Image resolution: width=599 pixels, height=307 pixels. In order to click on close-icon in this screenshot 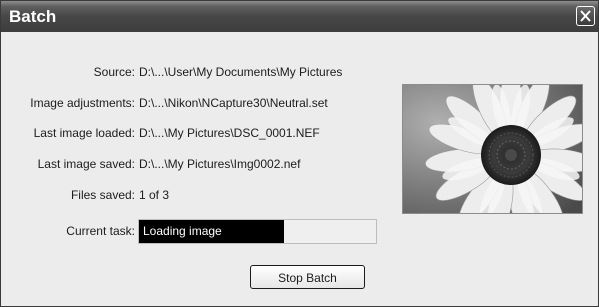, I will do `click(585, 16)`.